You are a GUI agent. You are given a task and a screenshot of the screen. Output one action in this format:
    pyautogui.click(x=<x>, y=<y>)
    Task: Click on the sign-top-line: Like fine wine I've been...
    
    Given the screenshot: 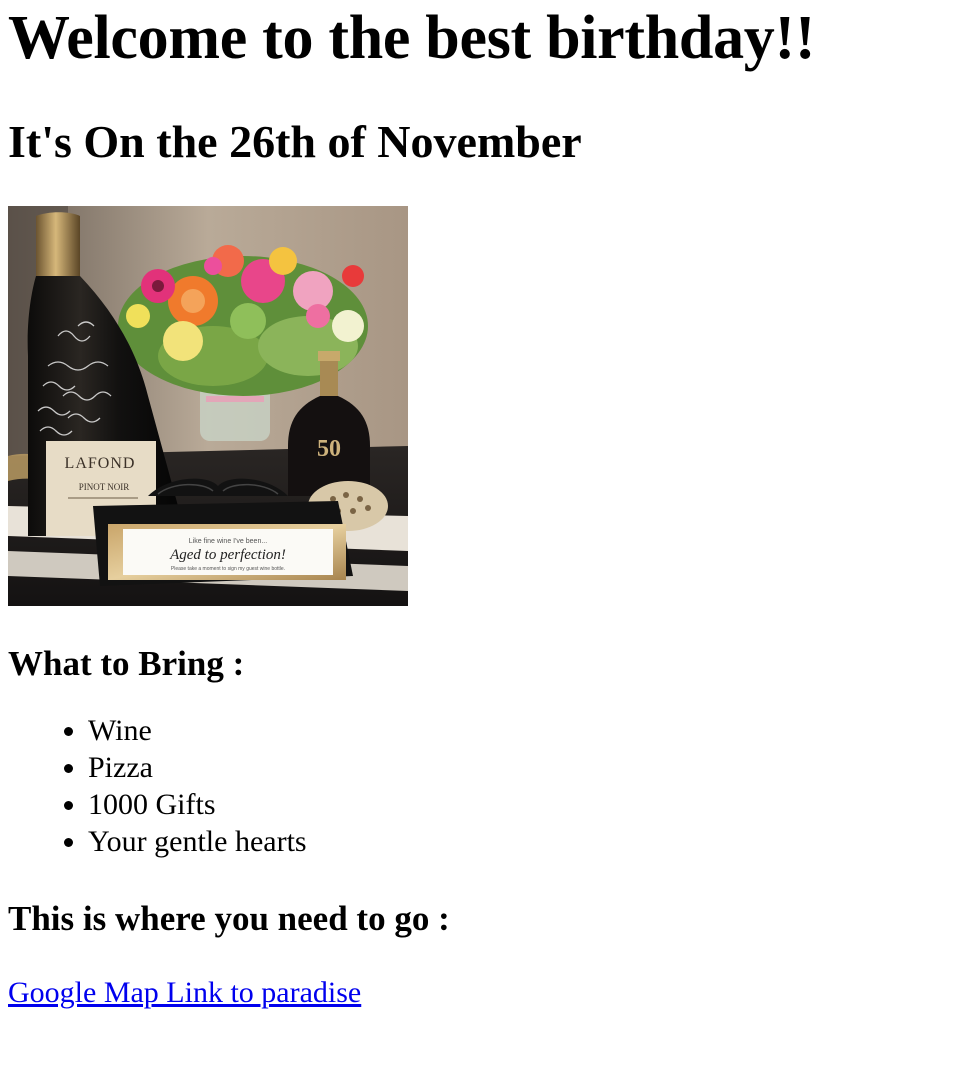 What is the action you would take?
    pyautogui.click(x=228, y=541)
    